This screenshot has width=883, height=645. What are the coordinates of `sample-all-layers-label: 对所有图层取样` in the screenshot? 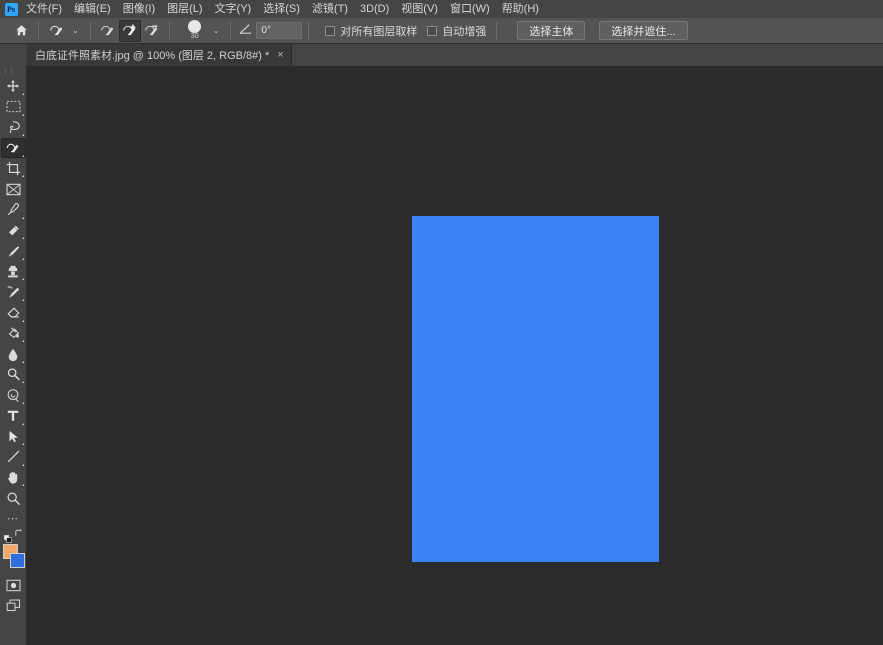 It's located at (379, 31).